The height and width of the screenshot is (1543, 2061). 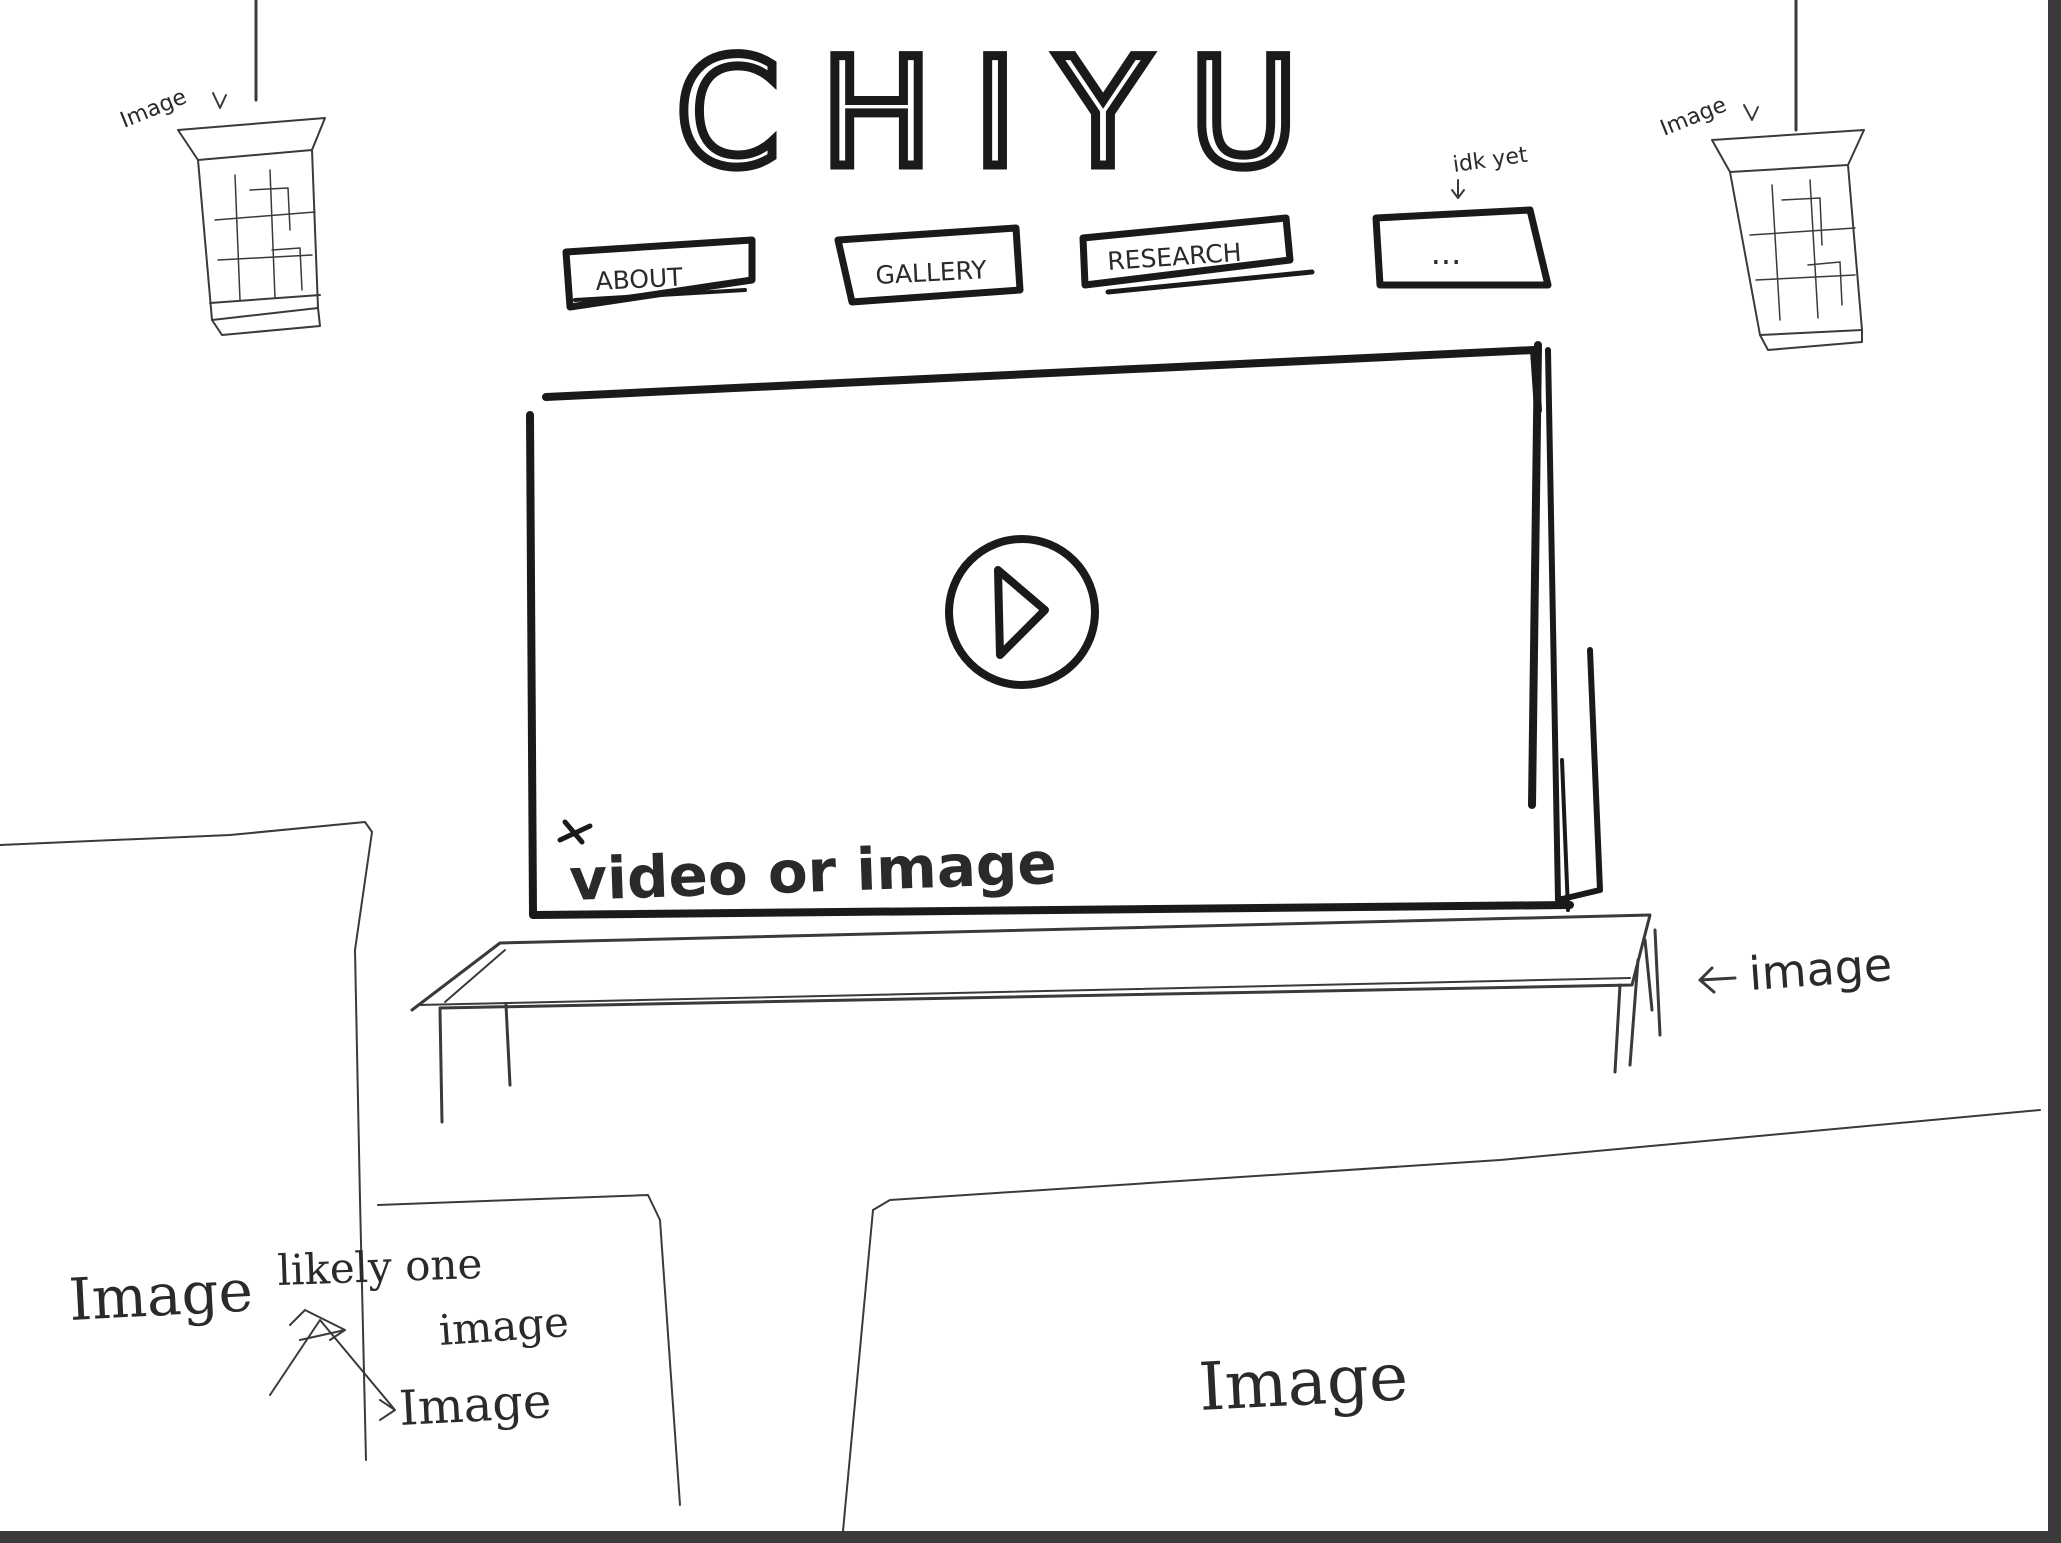 What do you see at coordinates (380, 1267) in the screenshot?
I see `likely-one-annotation: likely one` at bounding box center [380, 1267].